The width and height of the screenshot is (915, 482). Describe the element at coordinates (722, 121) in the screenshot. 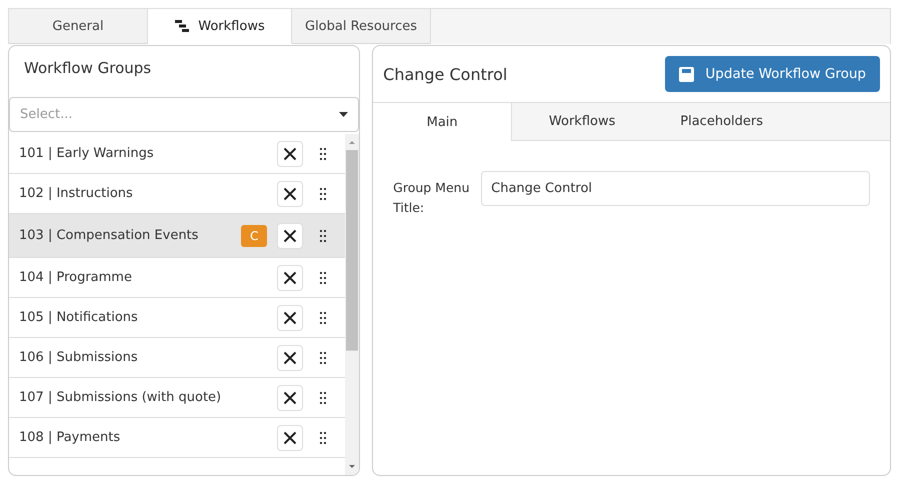

I see `tab: Placeholders` at that location.